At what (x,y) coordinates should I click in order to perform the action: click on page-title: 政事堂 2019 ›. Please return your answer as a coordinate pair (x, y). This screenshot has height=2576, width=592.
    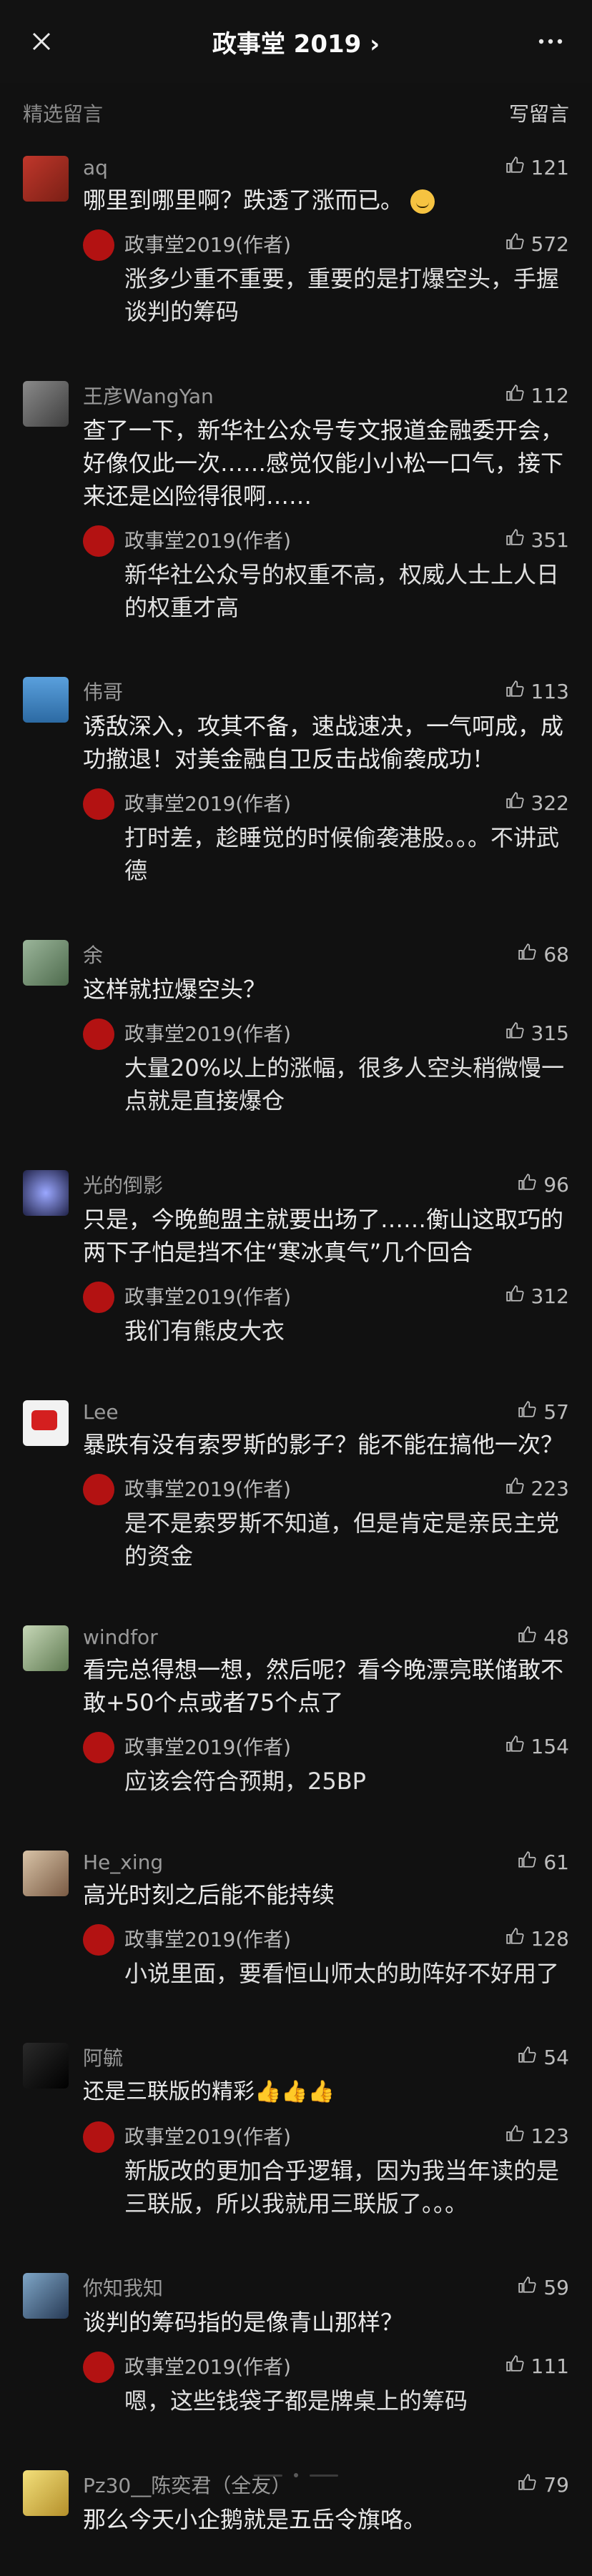
    Looking at the image, I should click on (296, 41).